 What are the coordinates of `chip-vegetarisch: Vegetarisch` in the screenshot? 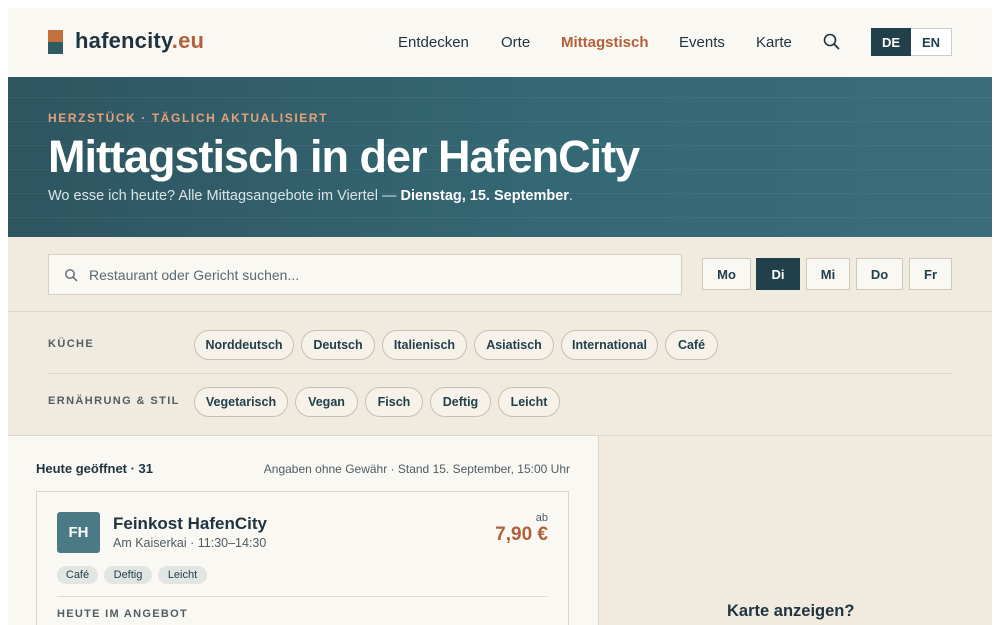 It's located at (241, 402).